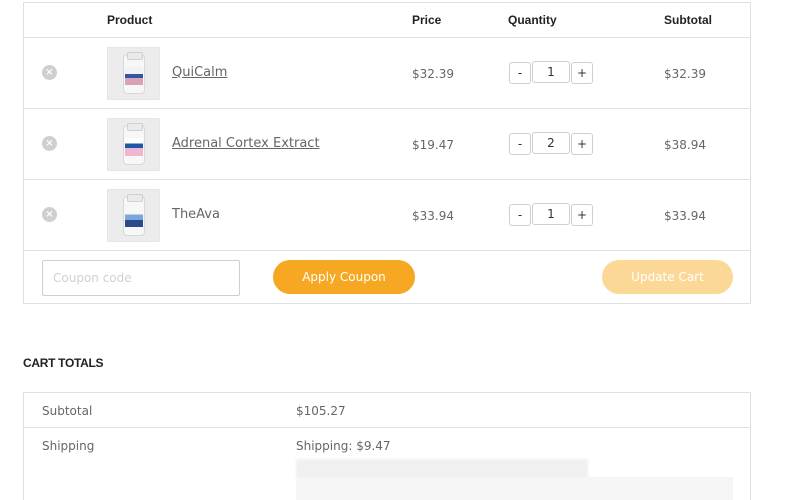 The image size is (800, 500). Describe the element at coordinates (343, 446) in the screenshot. I see `totals-shipping-value: Shipping: $9.47` at that location.